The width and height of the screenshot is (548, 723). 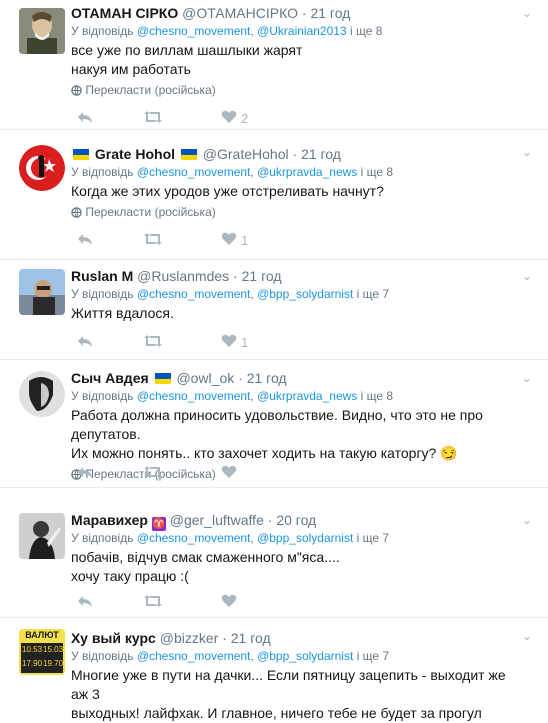 I want to click on author-name: Ruslan M, so click(x=102, y=276).